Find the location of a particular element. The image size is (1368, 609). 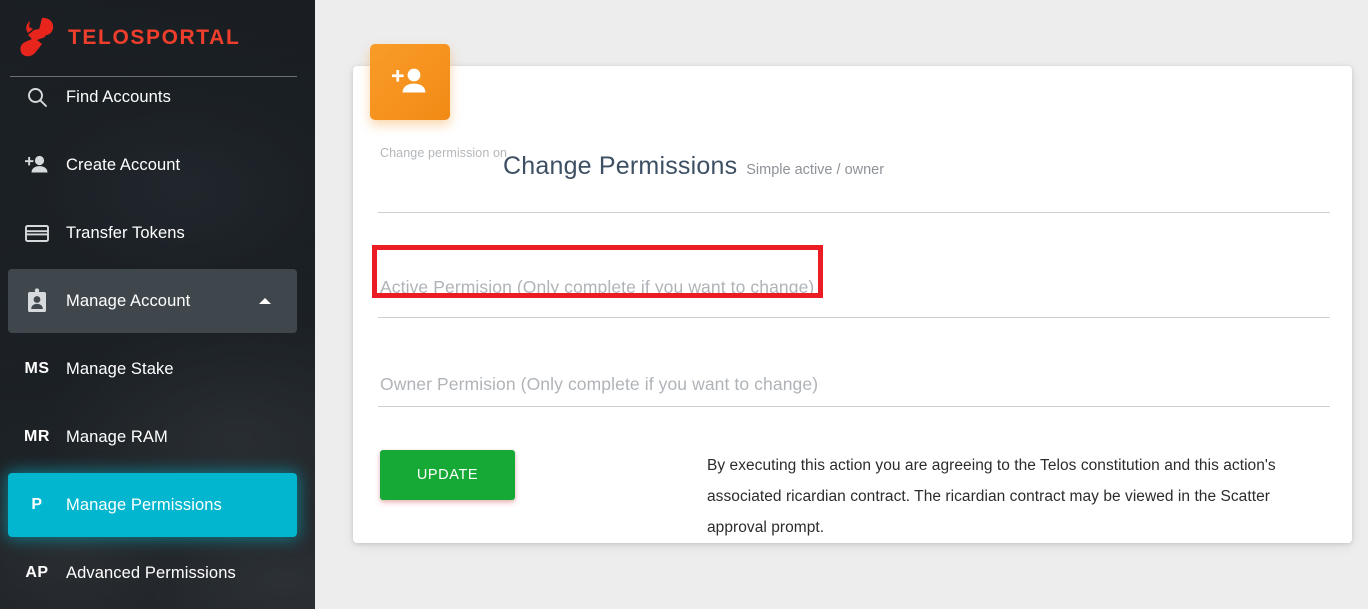

search-icon is located at coordinates (37, 97).